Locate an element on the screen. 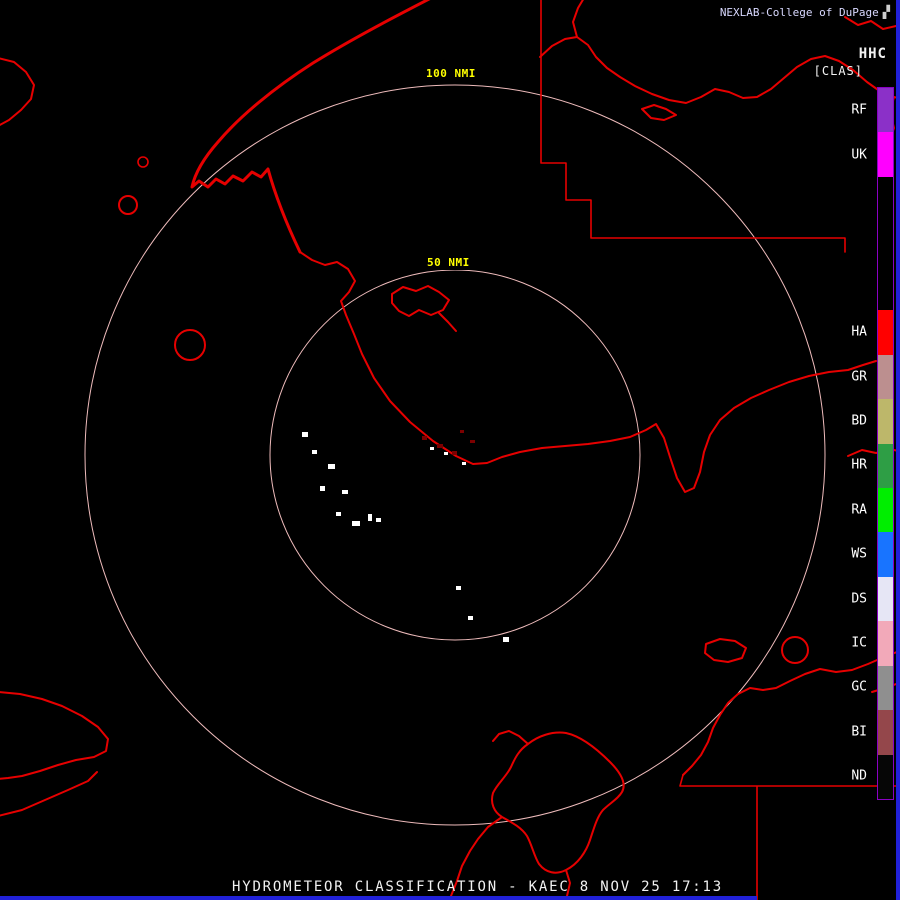 The height and width of the screenshot is (900, 900). legend-swatch-rf is located at coordinates (885, 110).